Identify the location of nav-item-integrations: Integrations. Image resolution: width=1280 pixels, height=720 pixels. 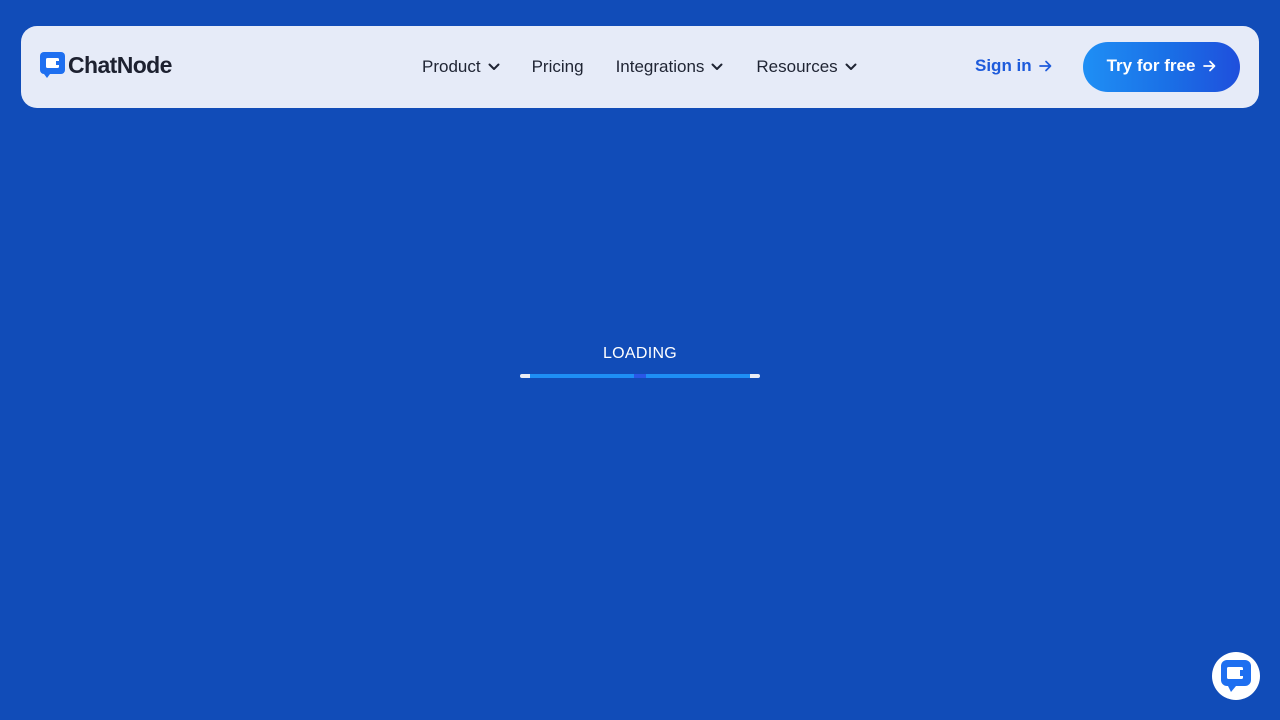
(670, 67).